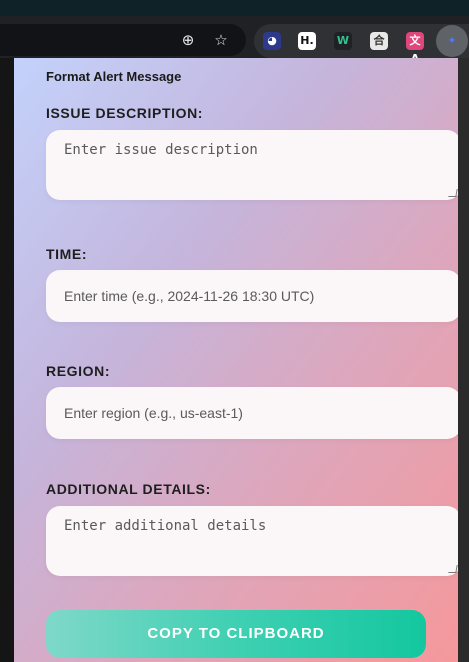 The width and height of the screenshot is (469, 662). What do you see at coordinates (452, 41) in the screenshot?
I see `puzzle-extension-icon: ✦` at bounding box center [452, 41].